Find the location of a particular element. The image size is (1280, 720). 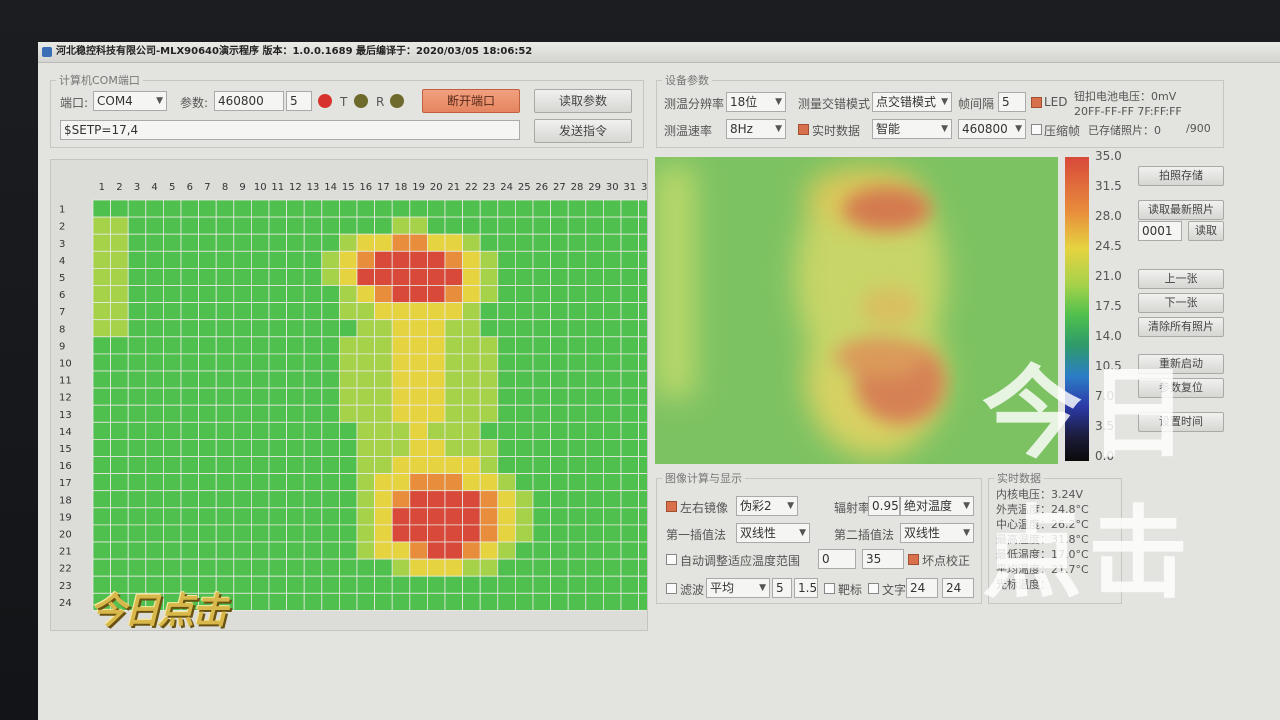

device-hex-id: 20FF-FF-FF 7F:FF:FF is located at coordinates (1128, 111).